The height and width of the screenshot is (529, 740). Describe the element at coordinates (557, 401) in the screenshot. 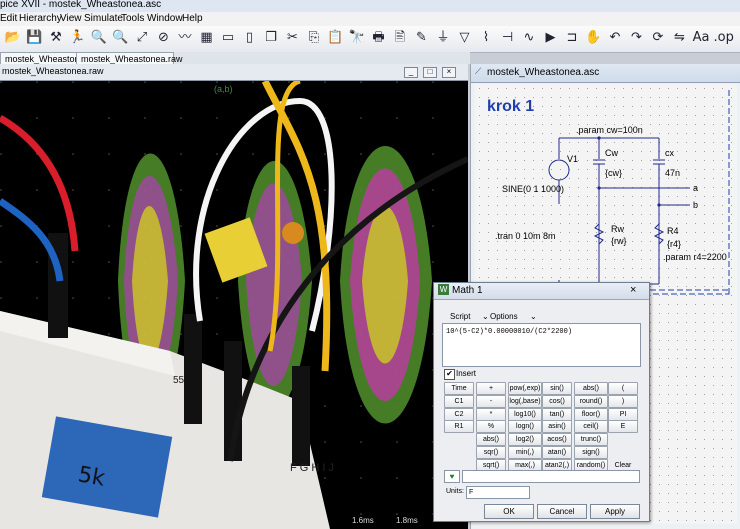

I see `keypad-button: cos()` at that location.